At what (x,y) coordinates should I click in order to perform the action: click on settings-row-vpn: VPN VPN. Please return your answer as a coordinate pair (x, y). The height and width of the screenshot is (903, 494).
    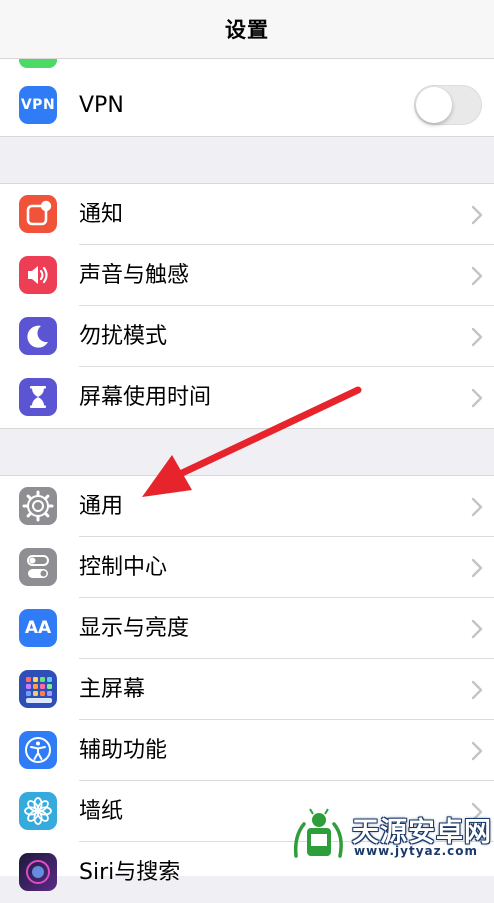
    Looking at the image, I should click on (247, 105).